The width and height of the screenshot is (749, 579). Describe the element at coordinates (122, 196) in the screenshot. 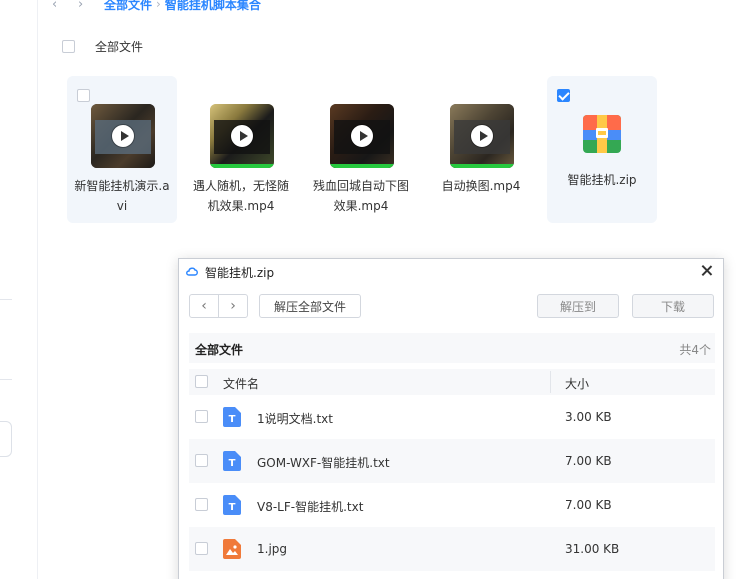

I see `file-name: 新智能挂机演示.avi` at that location.